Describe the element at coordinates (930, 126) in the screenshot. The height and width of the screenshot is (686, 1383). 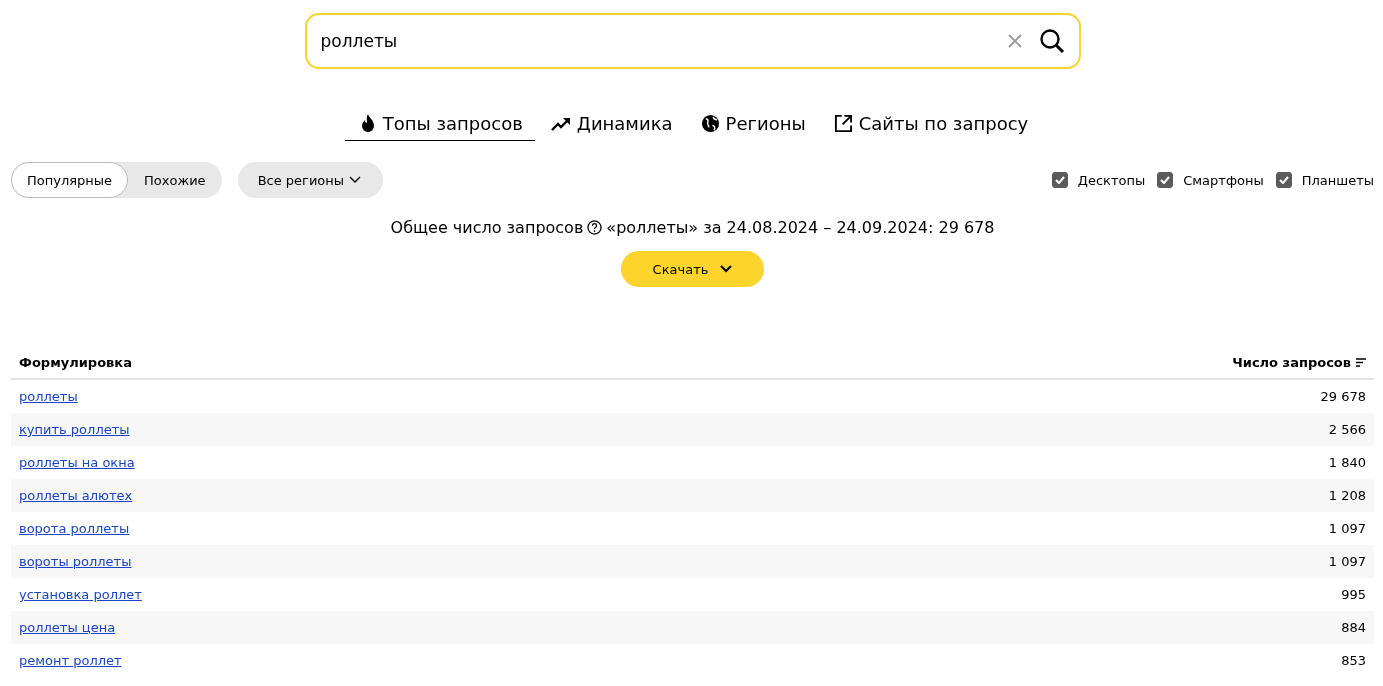
I see `tab: Сайты по запросу` at that location.